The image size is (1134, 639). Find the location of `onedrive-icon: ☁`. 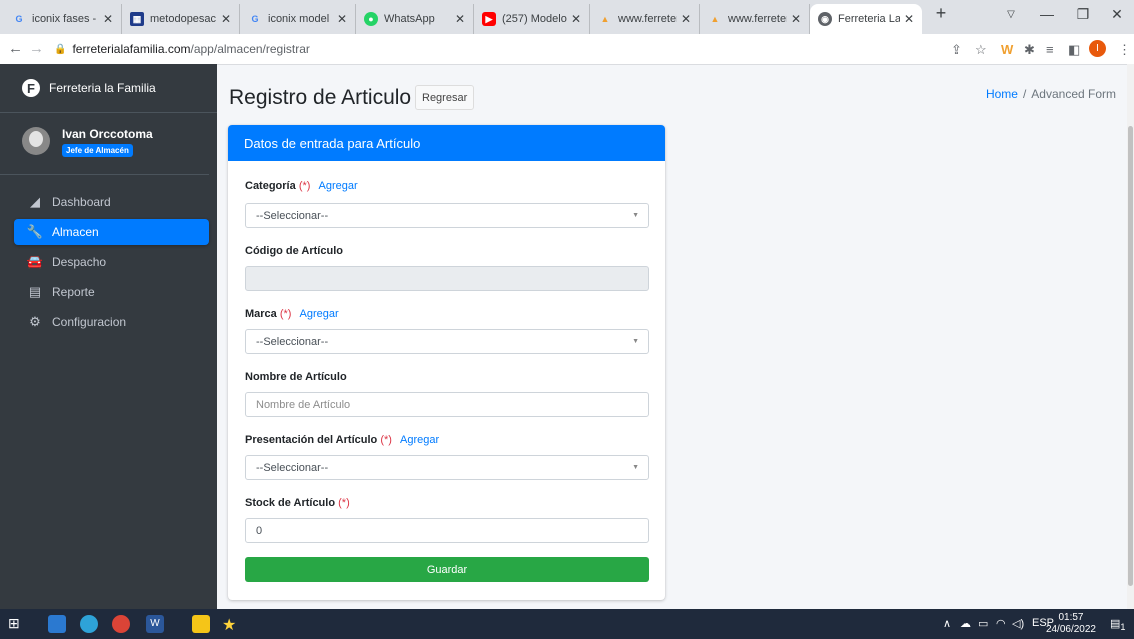

onedrive-icon: ☁ is located at coordinates (965, 623).